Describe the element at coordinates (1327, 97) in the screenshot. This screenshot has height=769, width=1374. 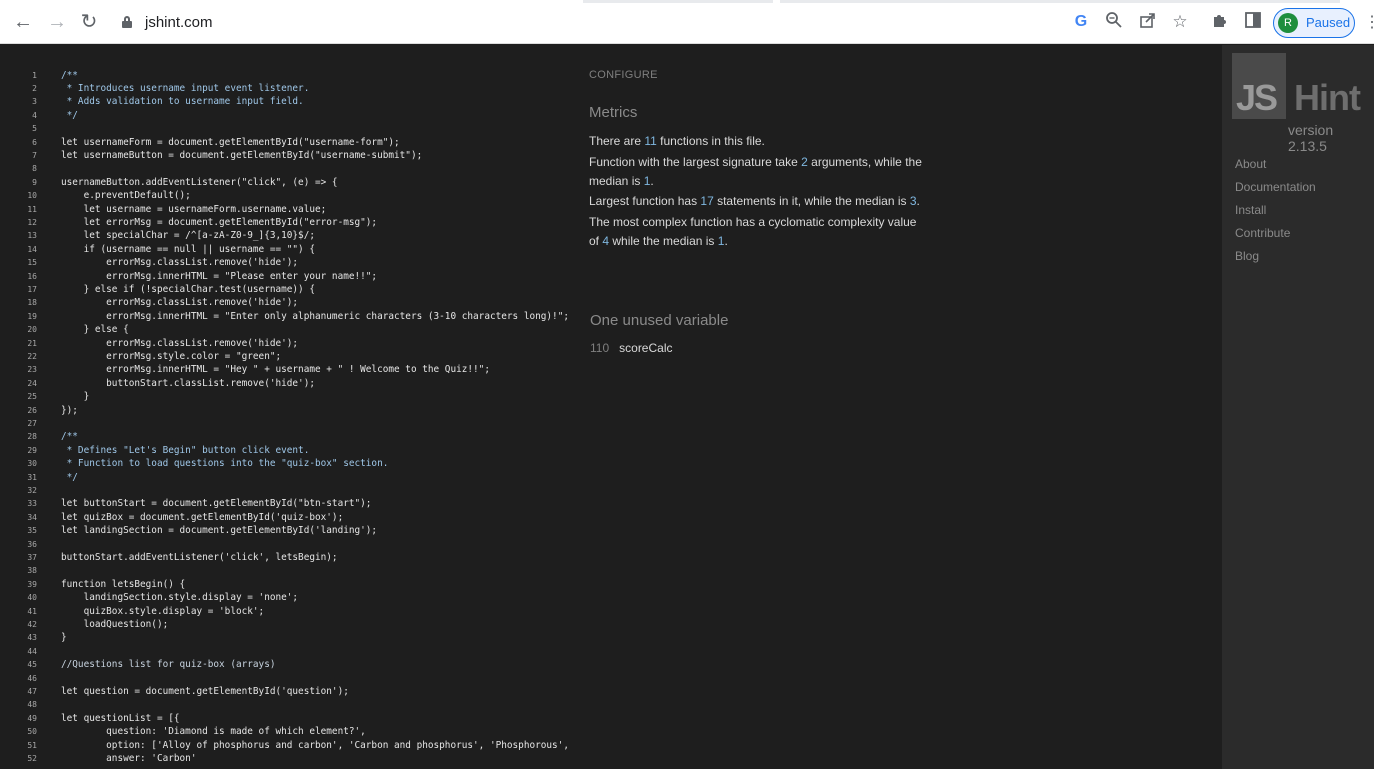
I see `jshint-logo-hint: Hint` at that location.